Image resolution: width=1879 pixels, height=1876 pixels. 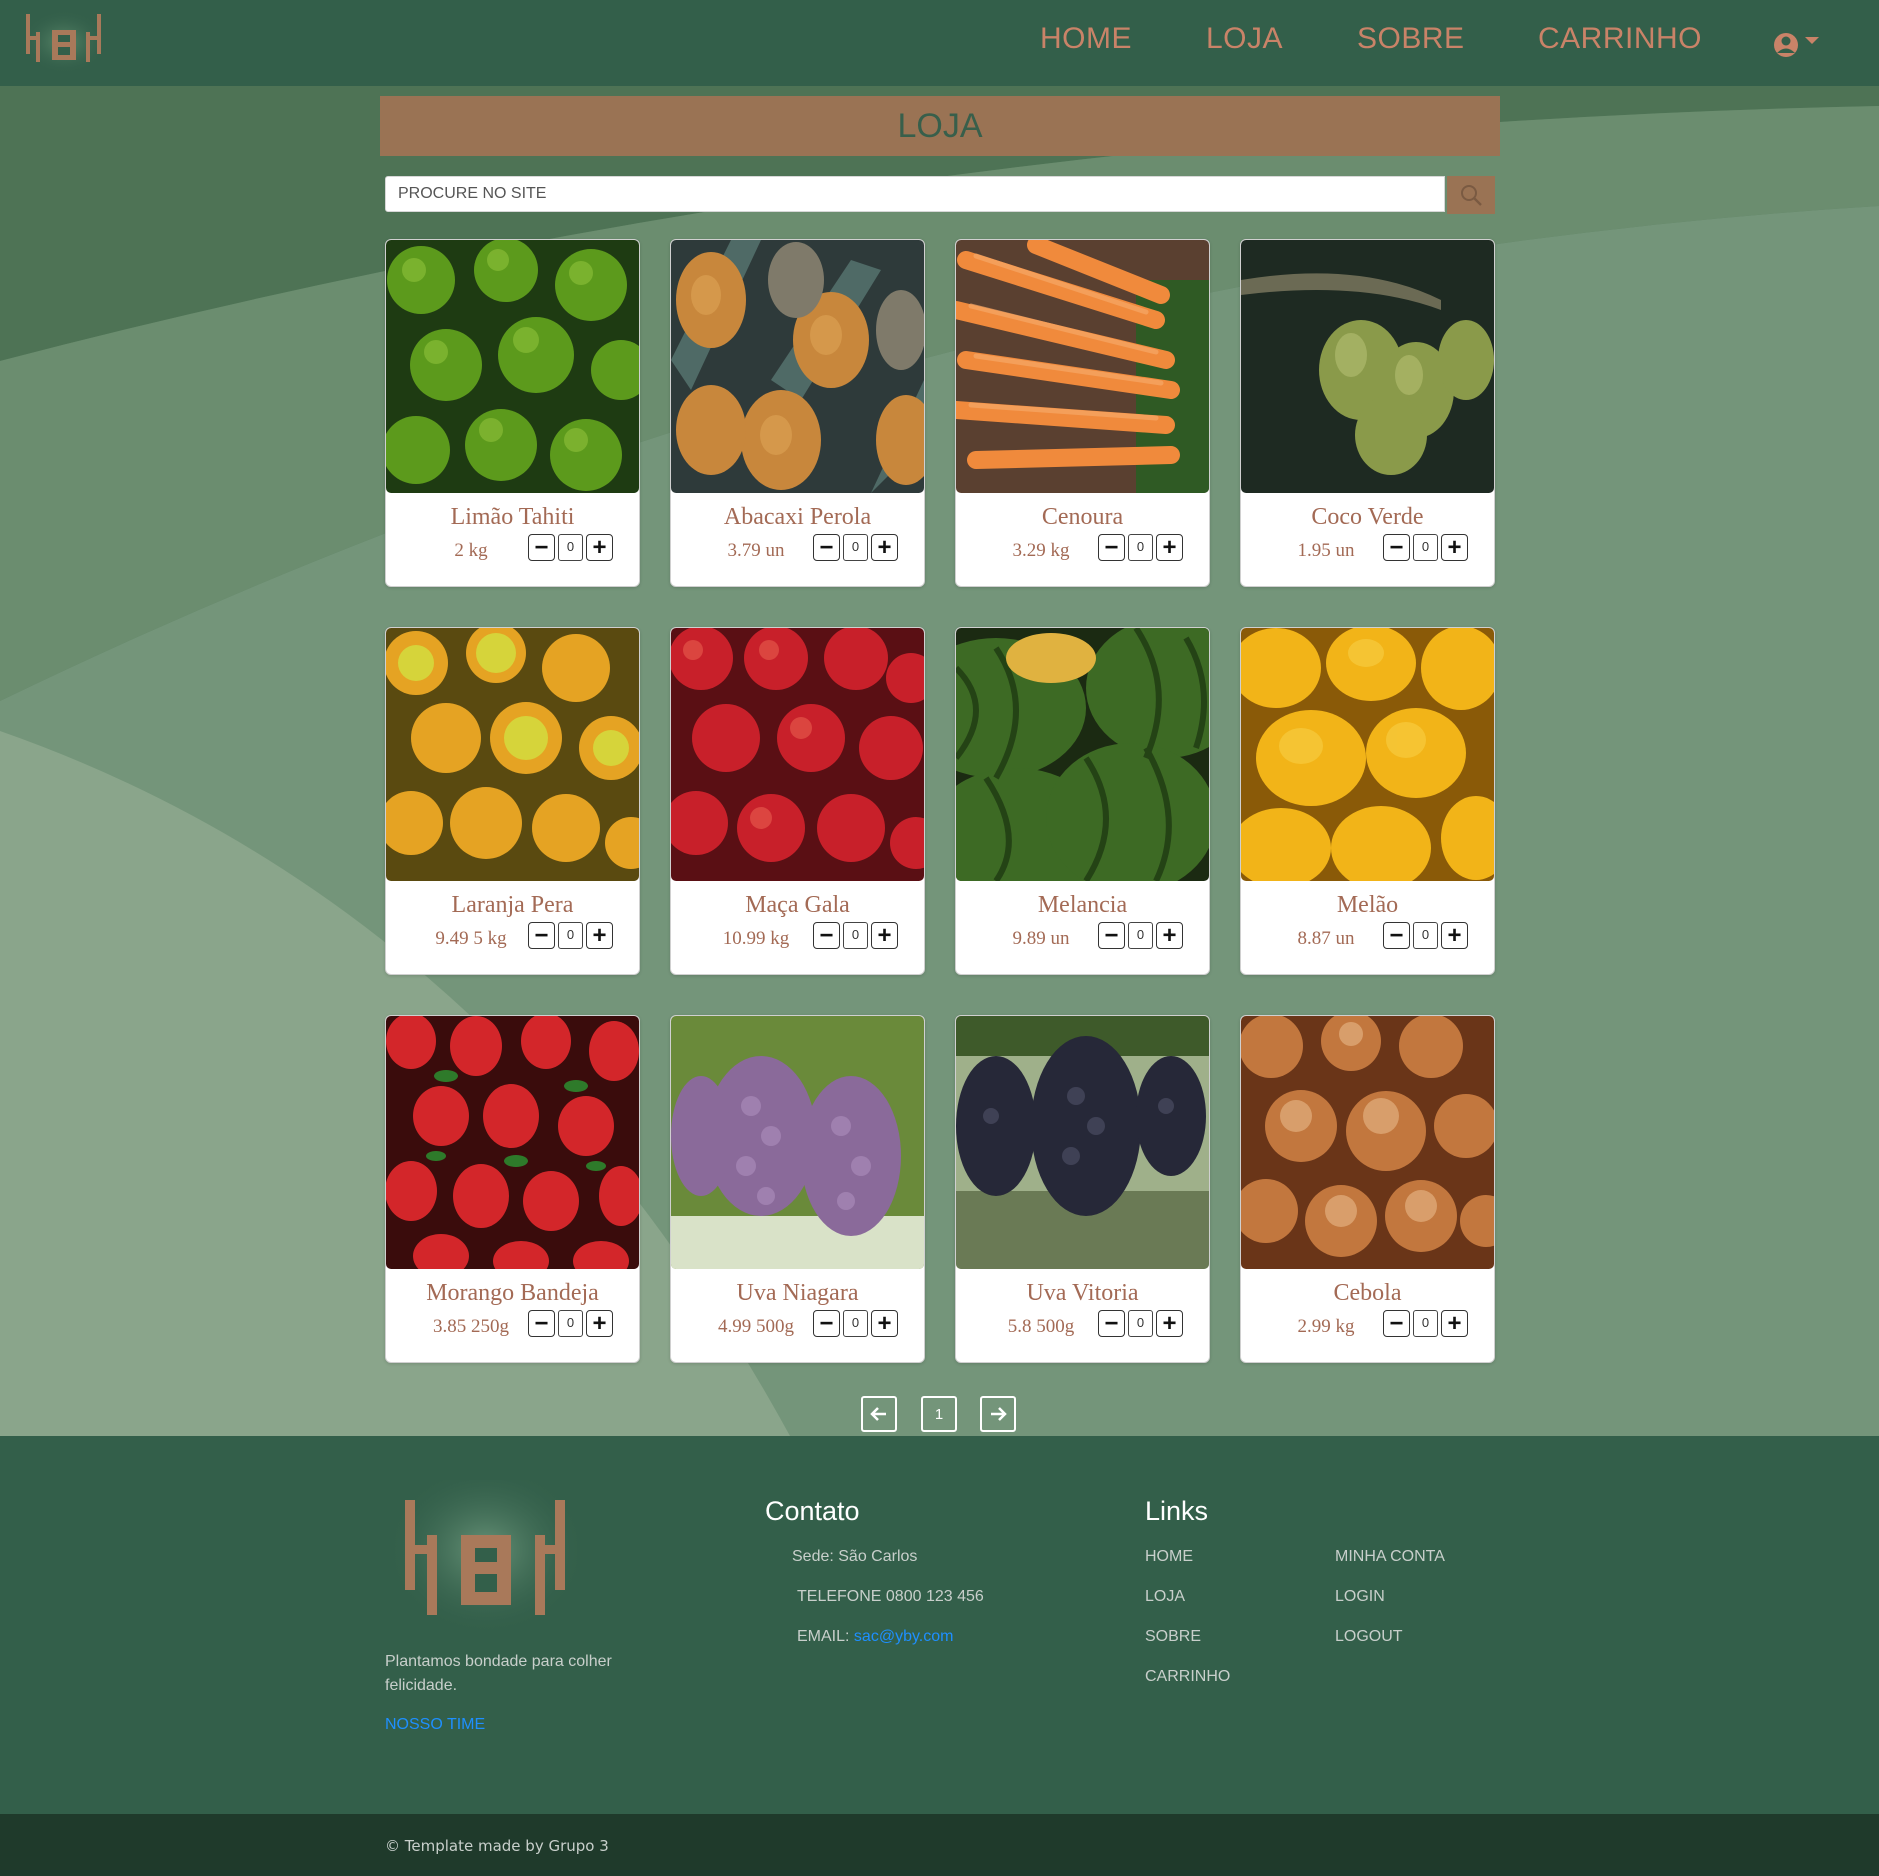 What do you see at coordinates (1471, 195) in the screenshot?
I see `search-button` at bounding box center [1471, 195].